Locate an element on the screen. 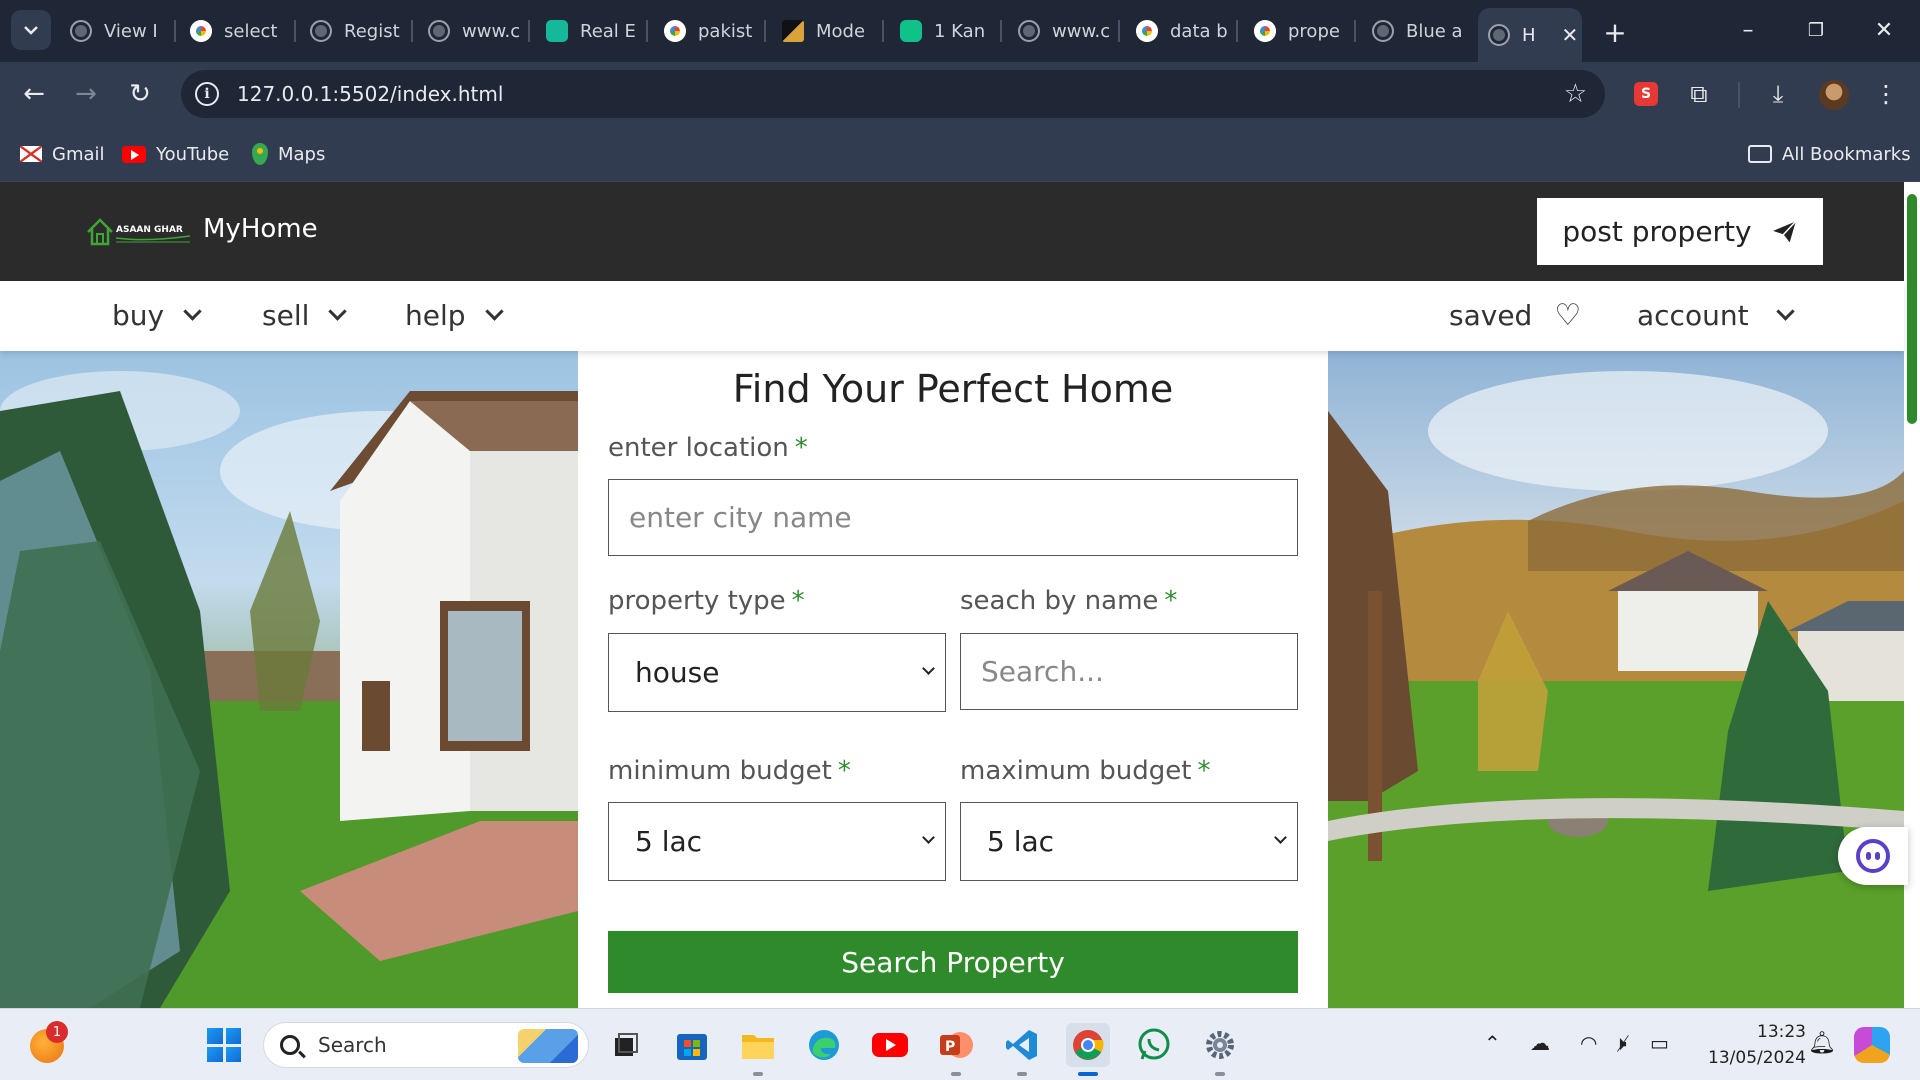  site-info-icon: i is located at coordinates (207, 94).